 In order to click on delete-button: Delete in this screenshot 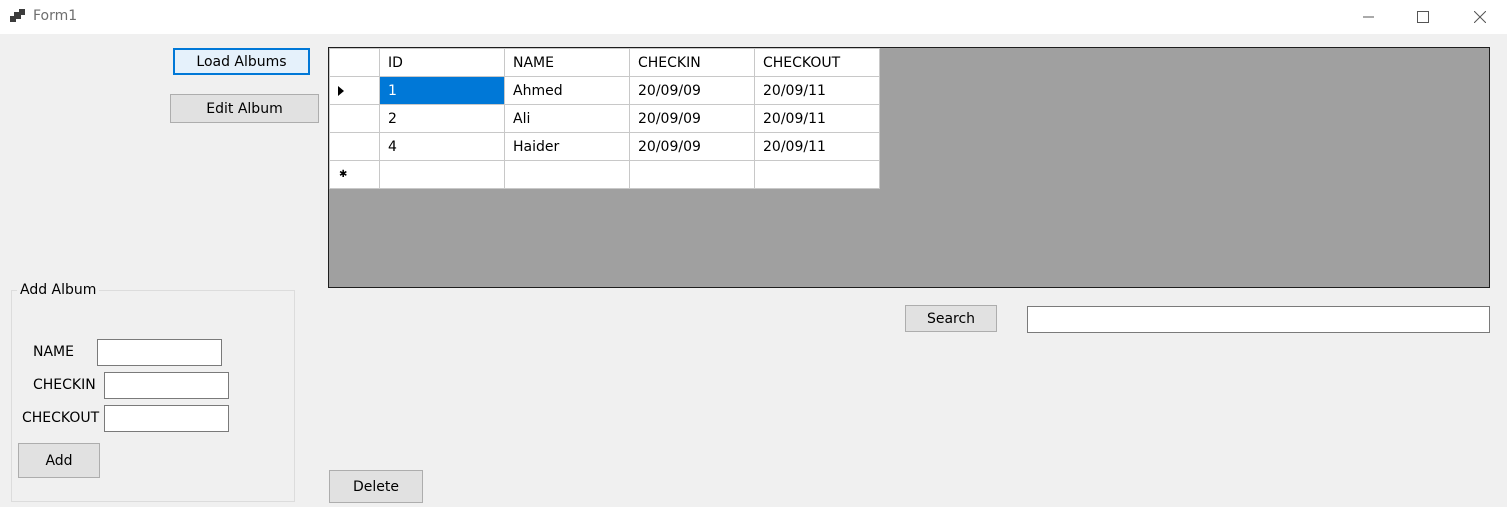, I will do `click(376, 486)`.